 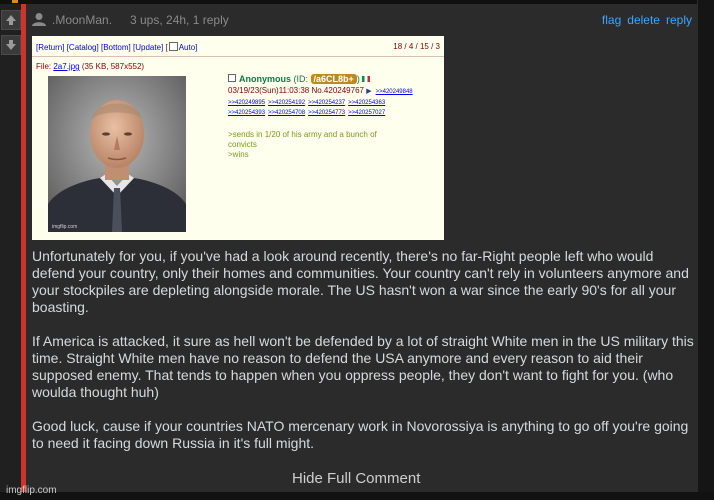 What do you see at coordinates (50, 47) in the screenshot?
I see `nav-return: [Return]` at bounding box center [50, 47].